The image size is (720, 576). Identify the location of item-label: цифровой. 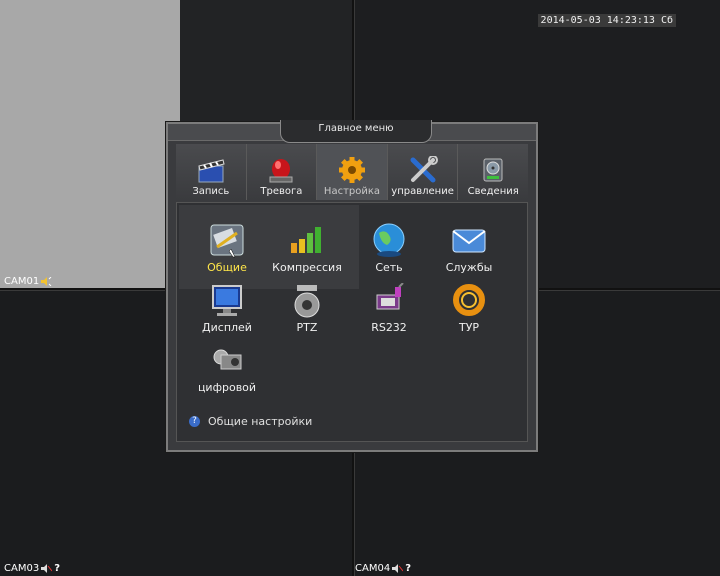
(227, 387).